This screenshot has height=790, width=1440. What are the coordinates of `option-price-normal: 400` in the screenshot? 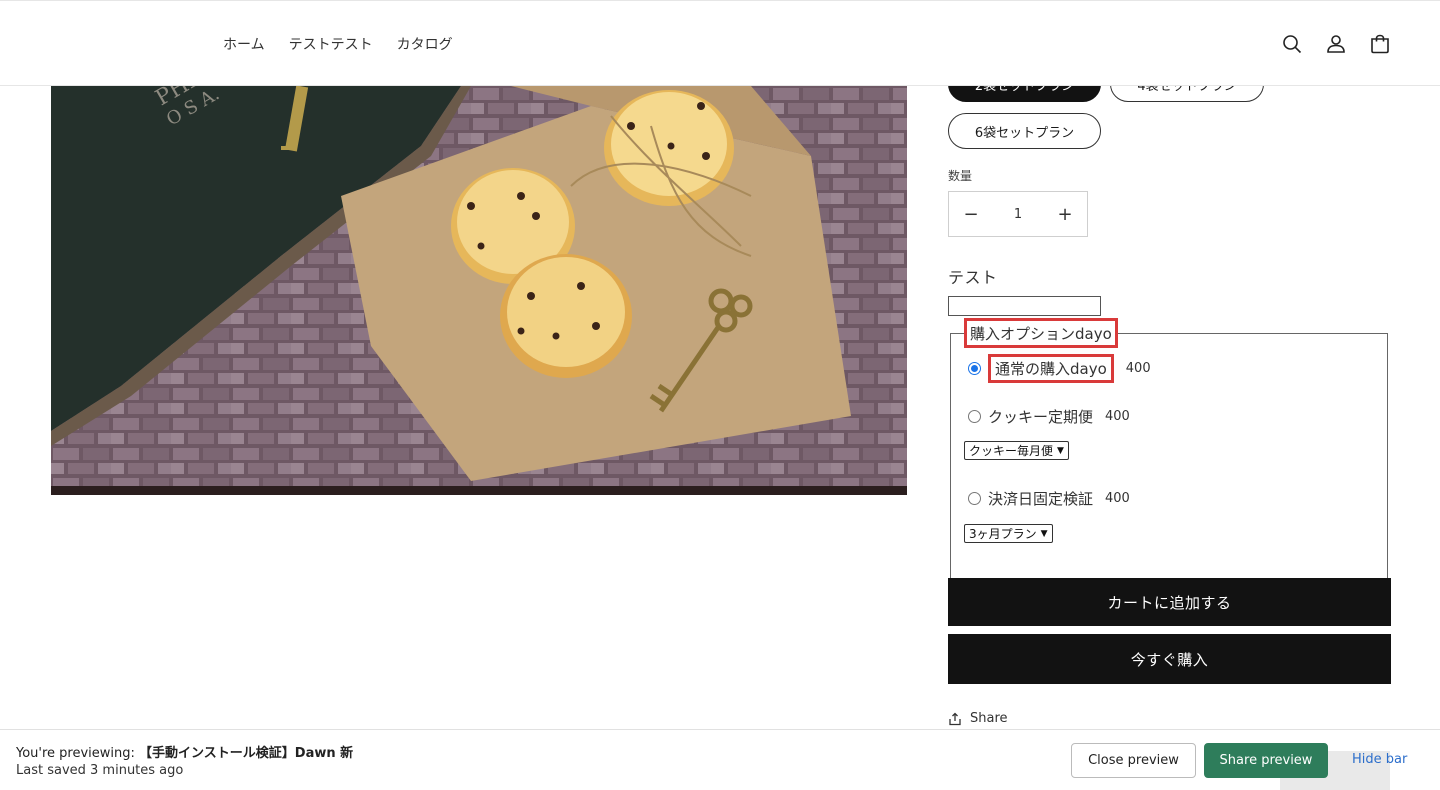 It's located at (1138, 368).